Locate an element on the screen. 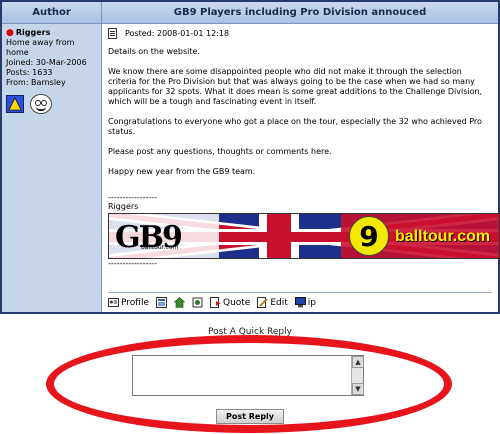 The image size is (500, 434). avatar is located at coordinates (41, 104).